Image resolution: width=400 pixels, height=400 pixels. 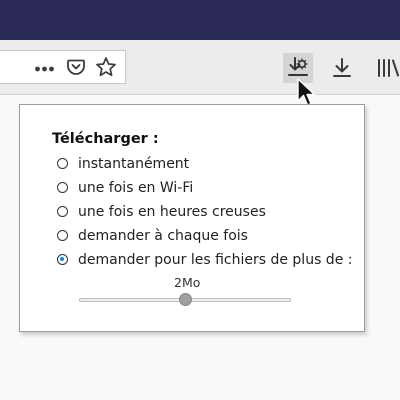 What do you see at coordinates (342, 68) in the screenshot?
I see `download-icon` at bounding box center [342, 68].